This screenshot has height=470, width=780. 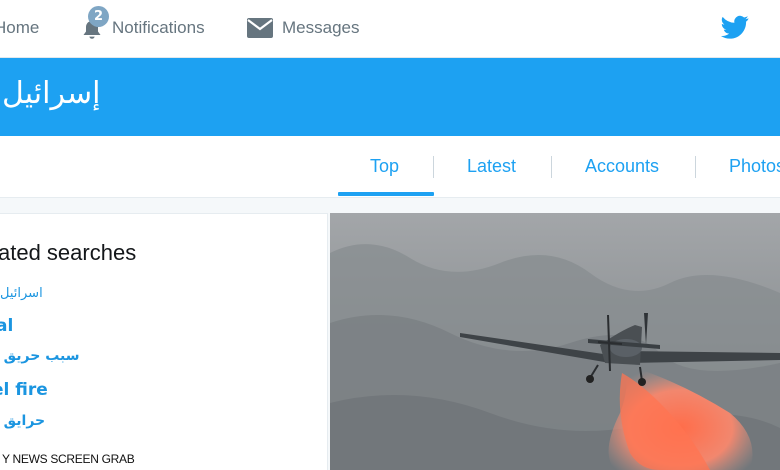 I want to click on related-search-link: سبب حريق ا, so click(x=40, y=356).